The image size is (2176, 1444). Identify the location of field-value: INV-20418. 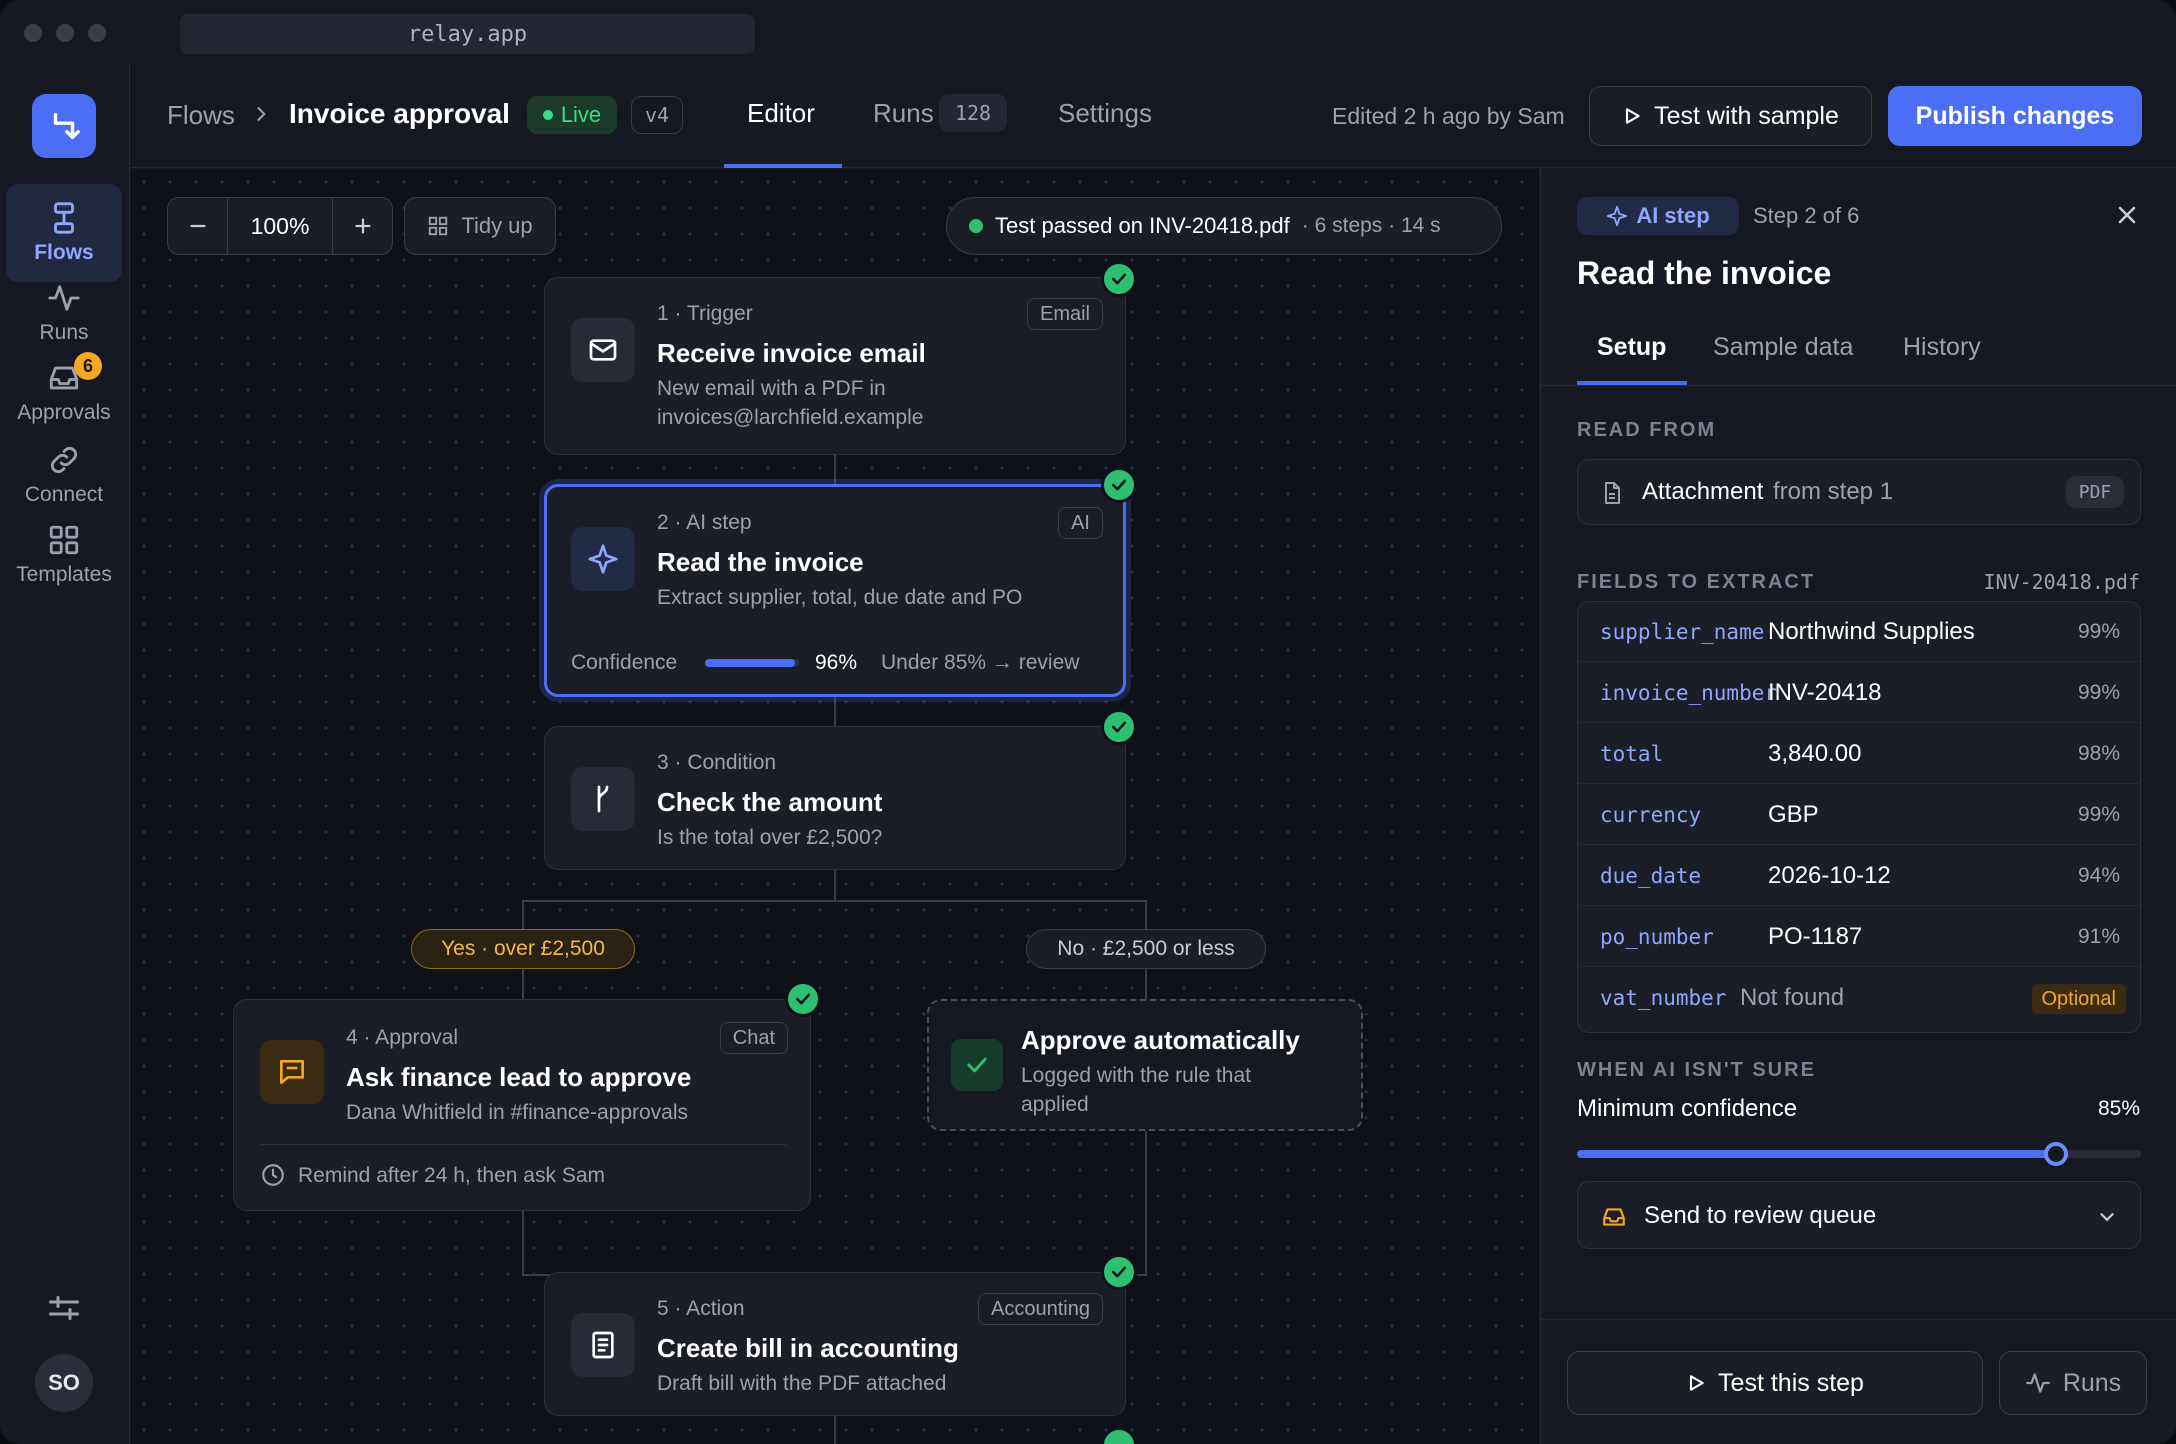
(1825, 692).